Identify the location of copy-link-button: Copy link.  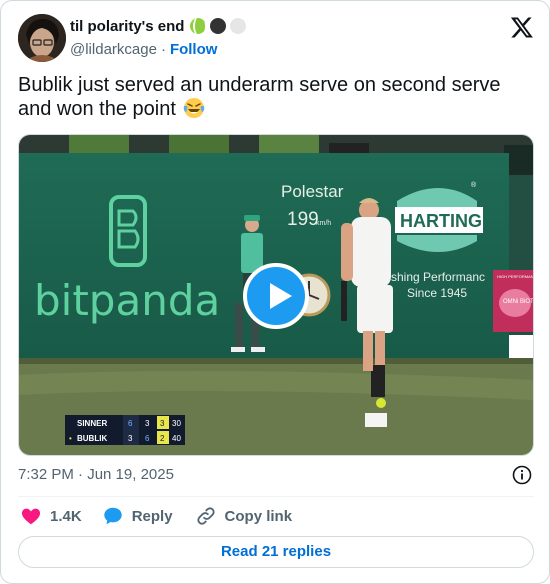
(244, 516).